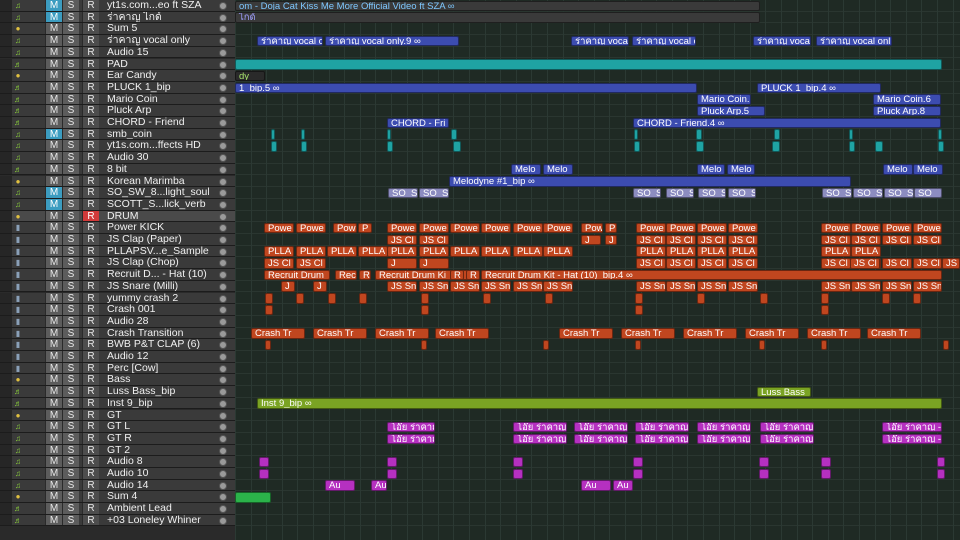  I want to click on region: Melo, so click(928, 169).